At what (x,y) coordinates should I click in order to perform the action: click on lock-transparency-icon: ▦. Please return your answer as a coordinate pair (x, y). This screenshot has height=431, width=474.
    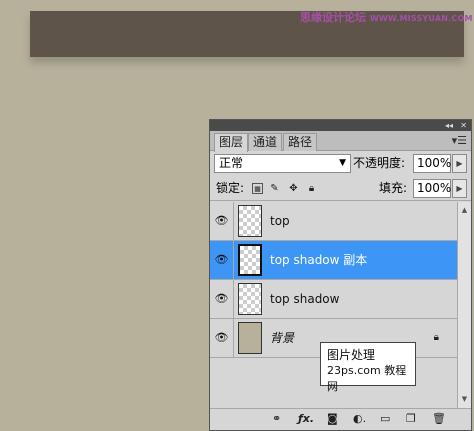
    Looking at the image, I should click on (257, 188).